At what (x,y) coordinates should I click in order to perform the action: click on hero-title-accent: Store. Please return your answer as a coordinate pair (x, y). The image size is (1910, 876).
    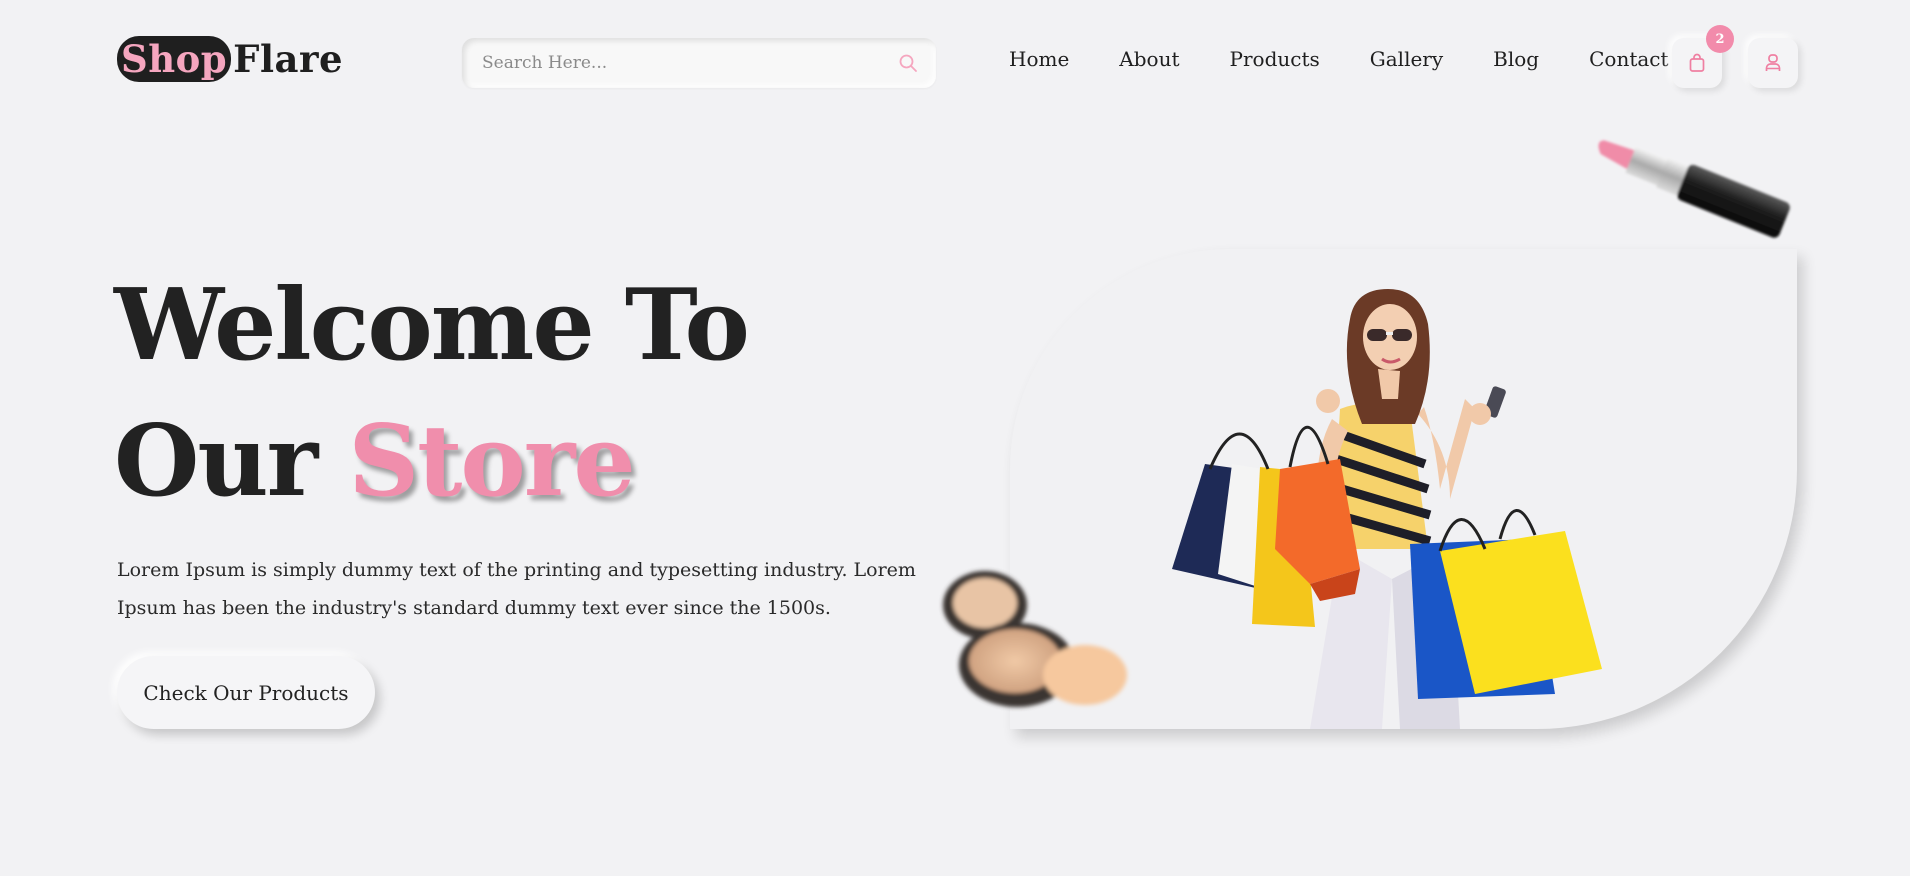
    Looking at the image, I should click on (491, 461).